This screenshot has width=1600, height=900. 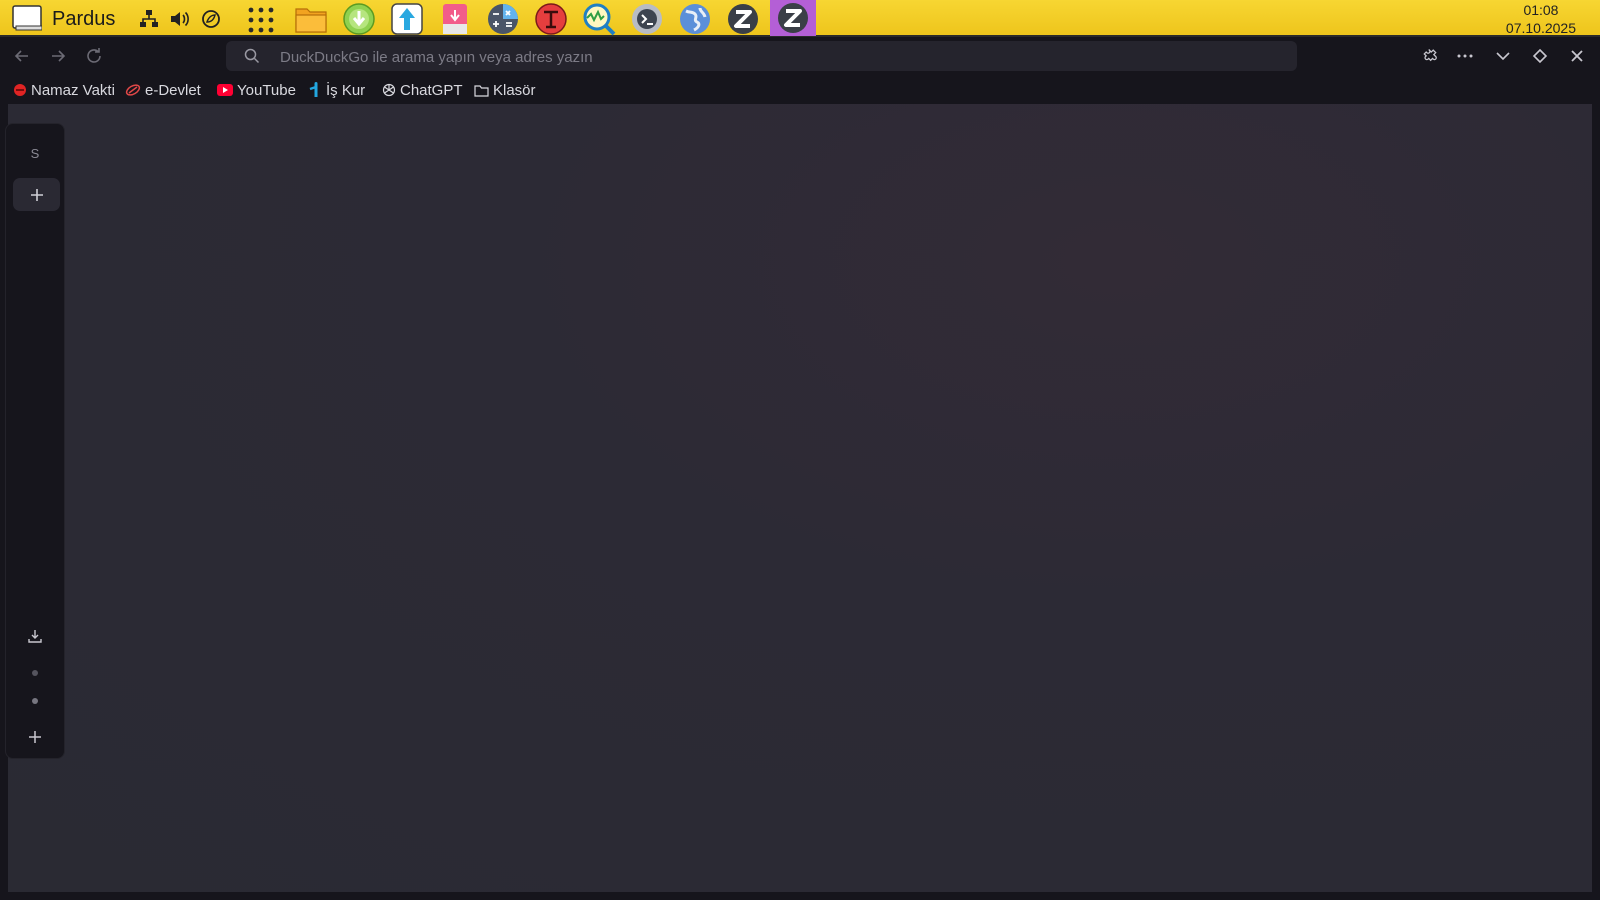 What do you see at coordinates (149, 19) in the screenshot?
I see `network-icon` at bounding box center [149, 19].